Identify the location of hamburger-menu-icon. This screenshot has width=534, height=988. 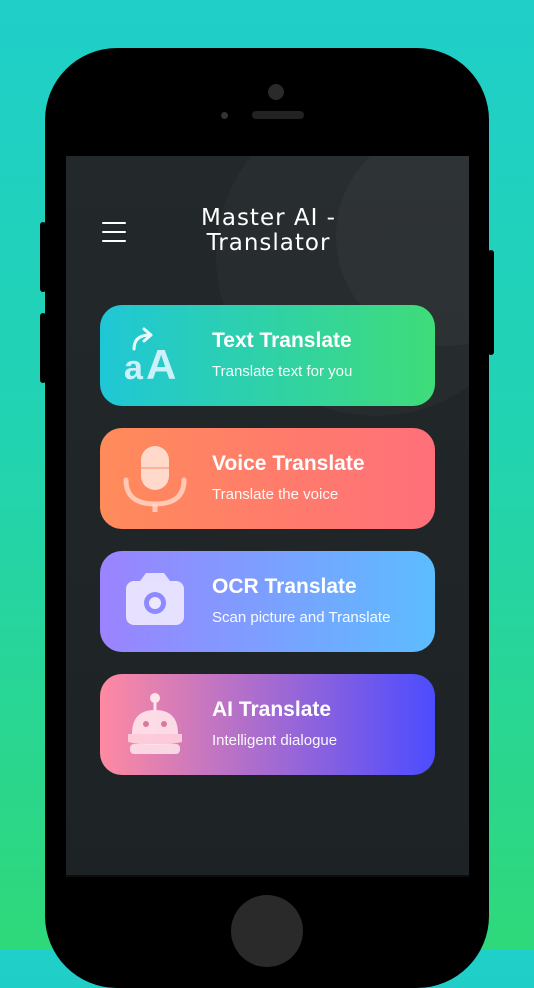
(114, 233).